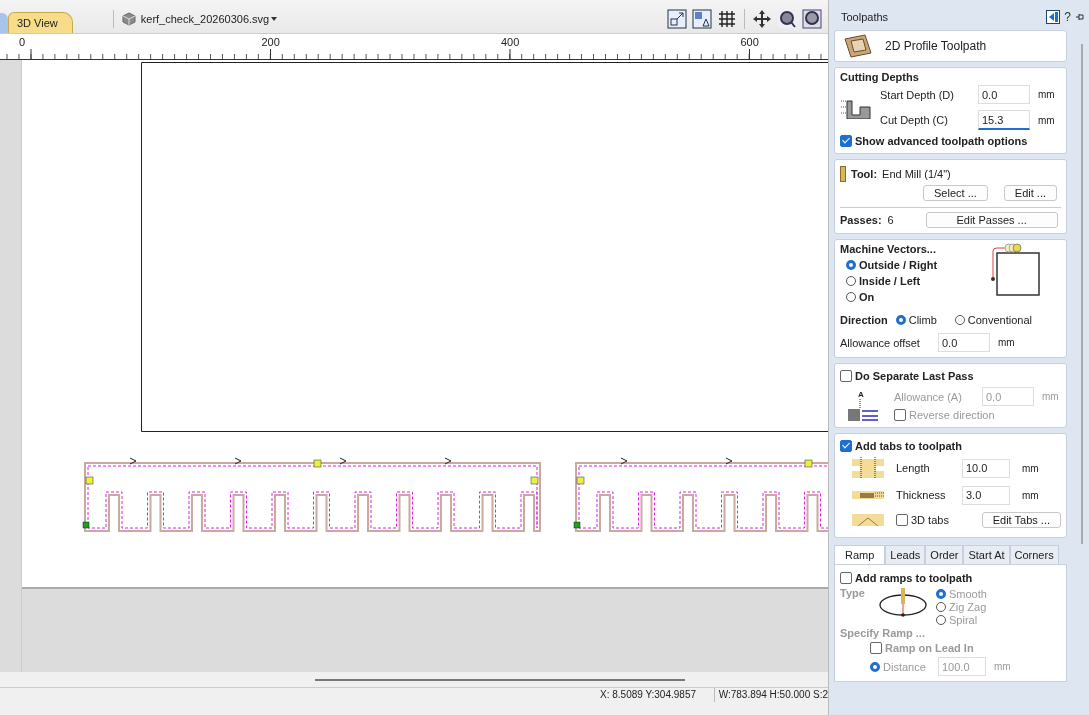 The width and height of the screenshot is (1089, 715). I want to click on dock-icon, so click(1053, 17).